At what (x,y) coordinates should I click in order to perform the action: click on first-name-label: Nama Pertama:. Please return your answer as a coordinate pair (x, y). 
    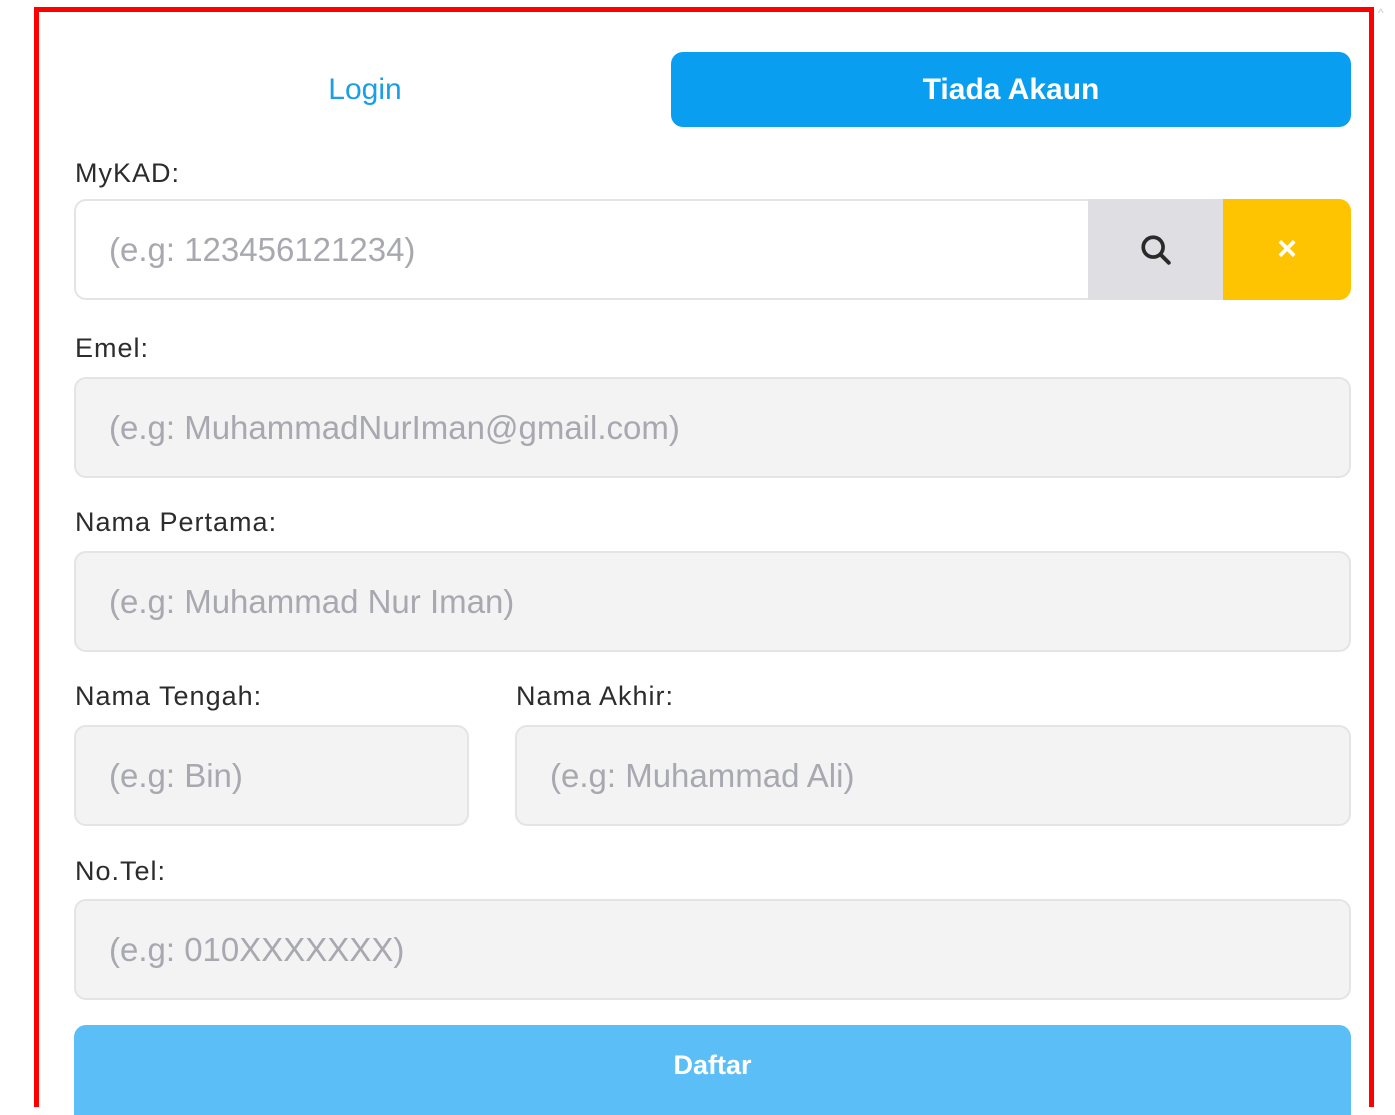
    Looking at the image, I should click on (176, 522).